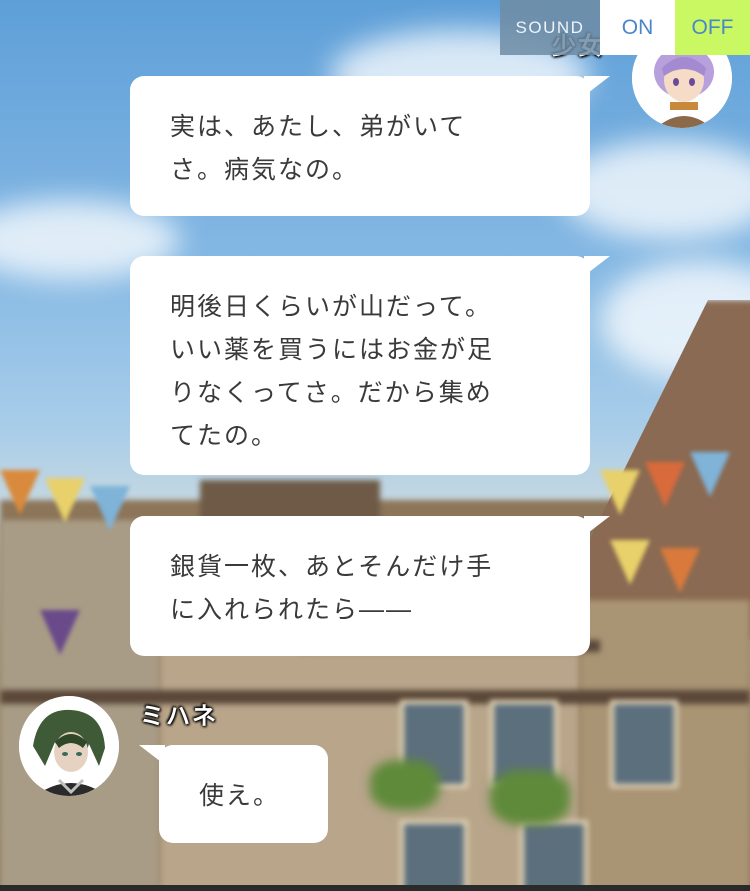 Image resolution: width=750 pixels, height=891 pixels. I want to click on mihane-portrait-icon, so click(69, 746).